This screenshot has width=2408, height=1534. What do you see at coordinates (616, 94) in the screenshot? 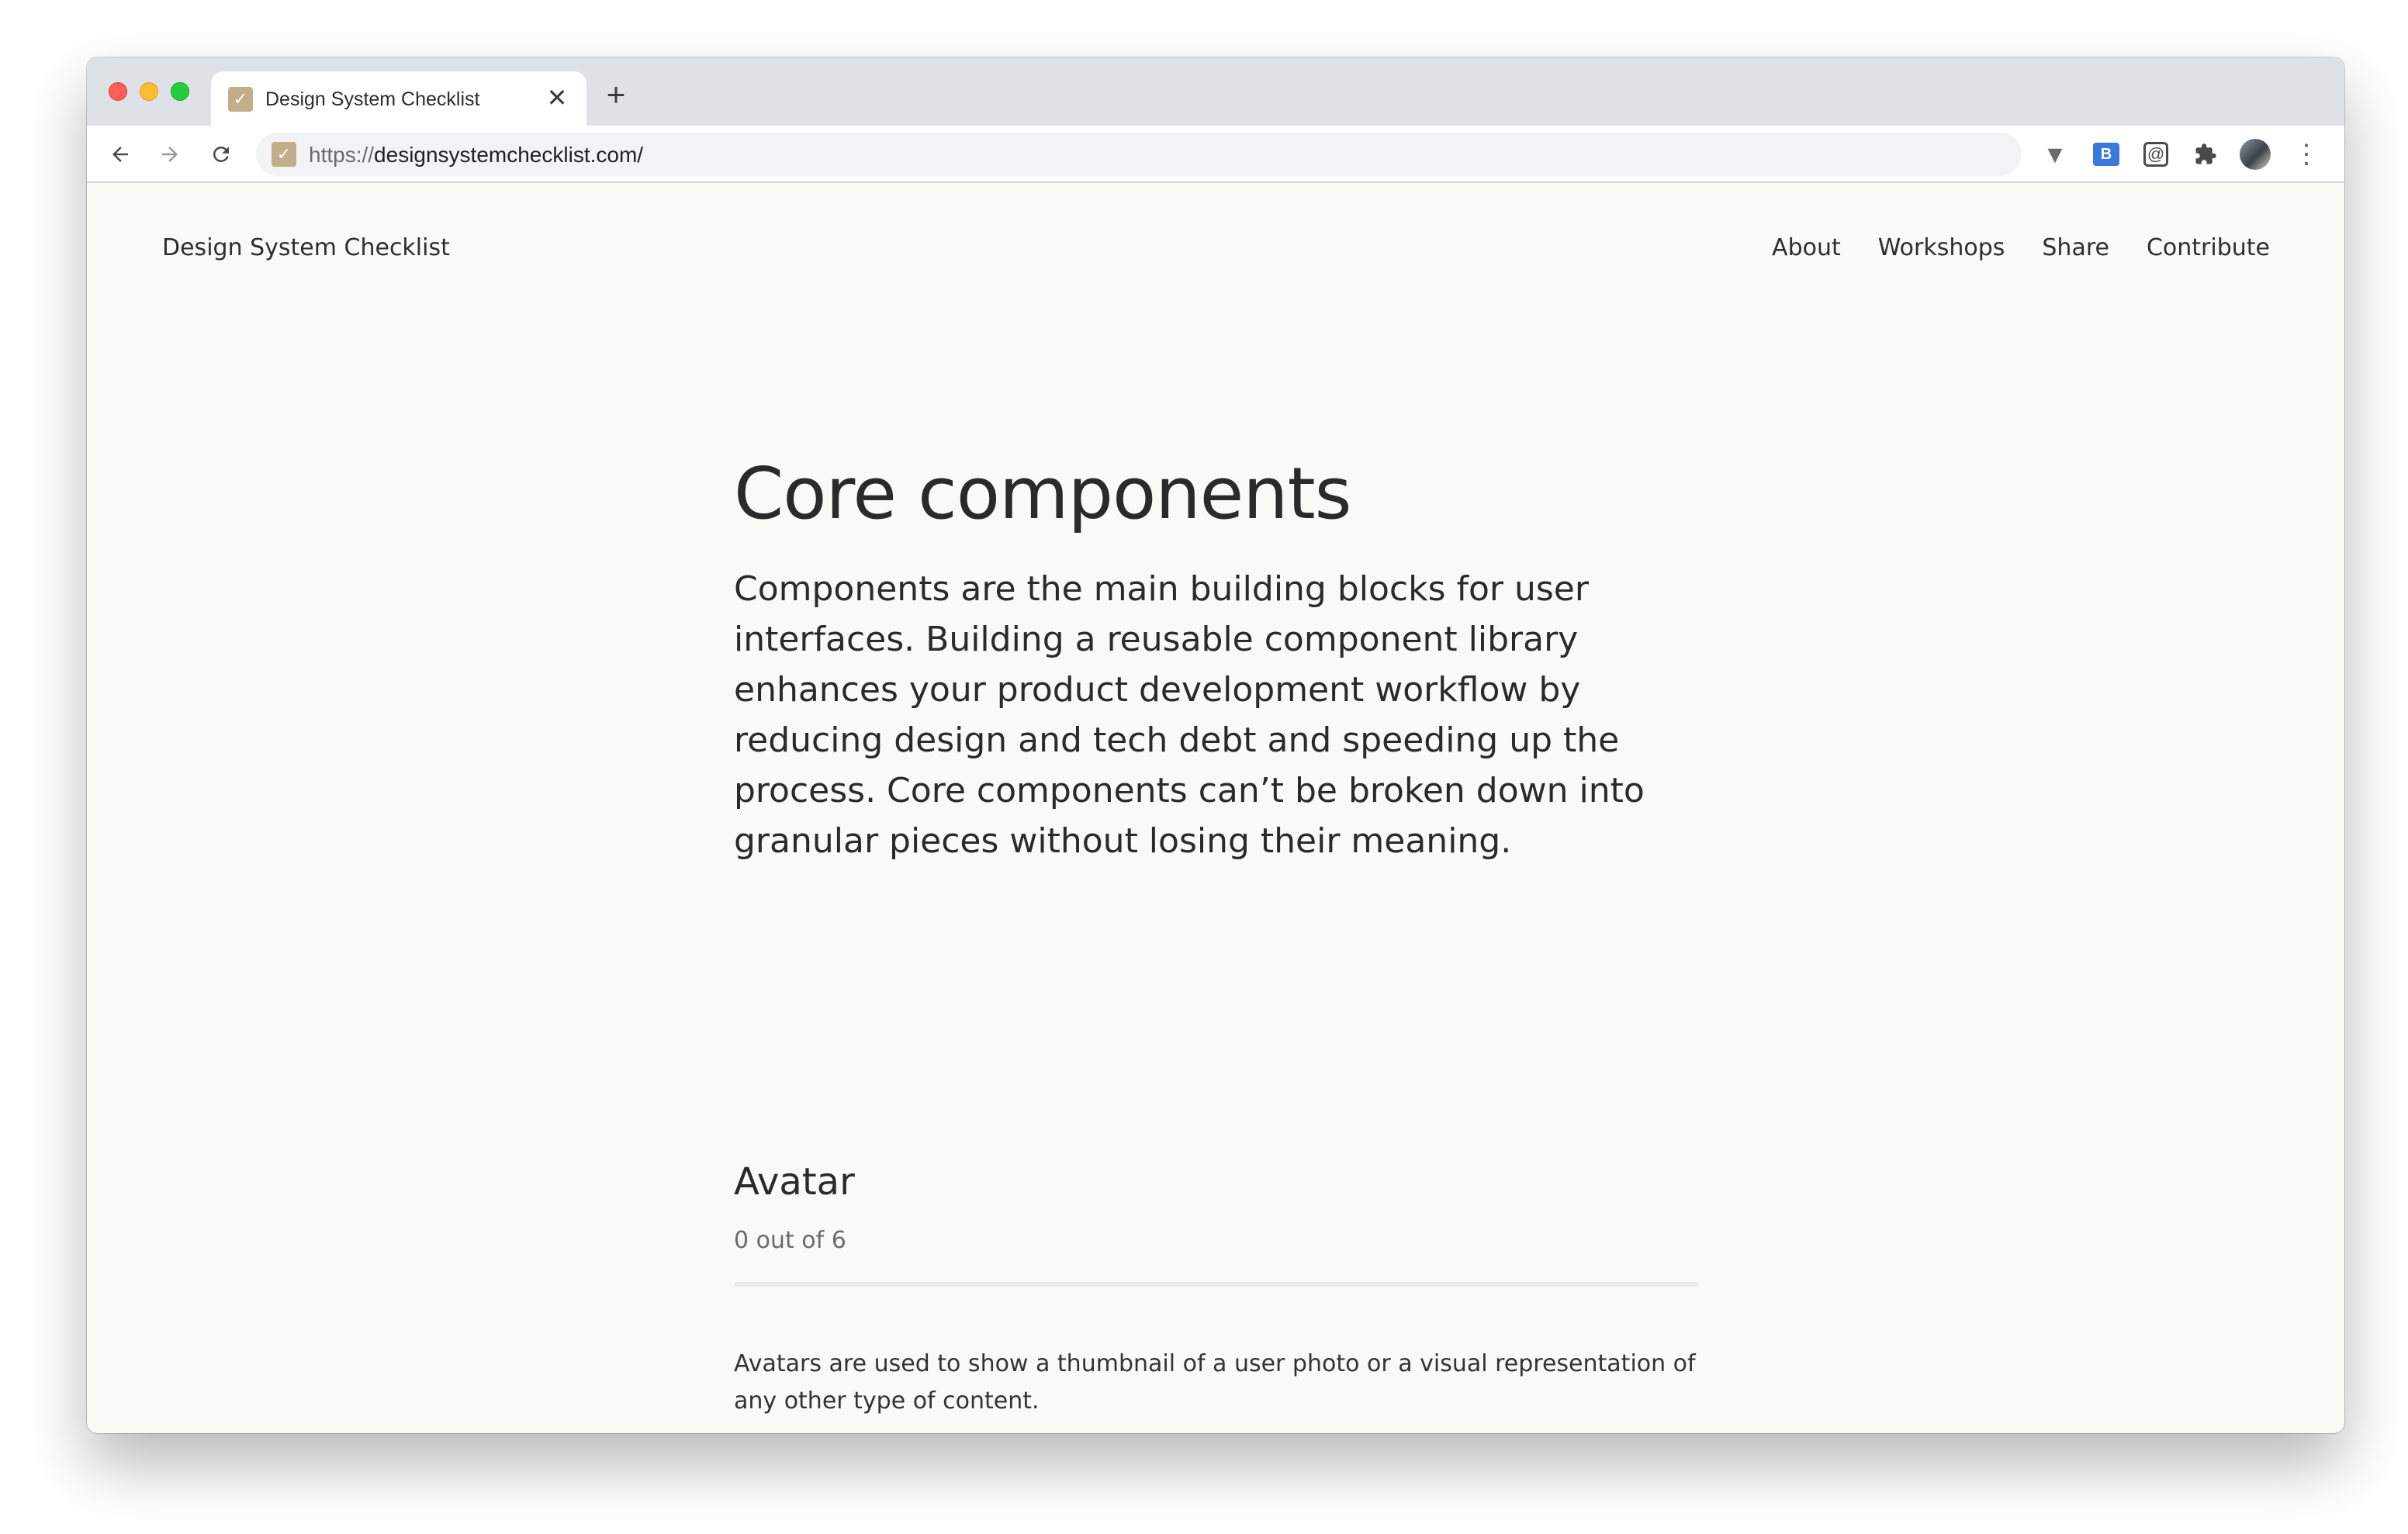
I see `new-tab-button: +` at bounding box center [616, 94].